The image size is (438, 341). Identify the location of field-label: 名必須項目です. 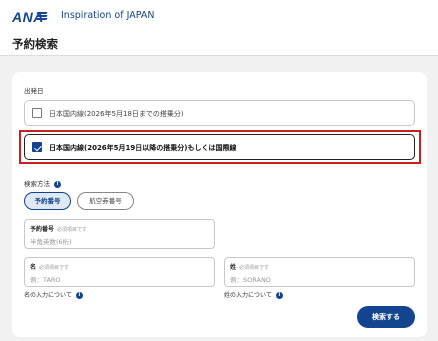
(49, 266).